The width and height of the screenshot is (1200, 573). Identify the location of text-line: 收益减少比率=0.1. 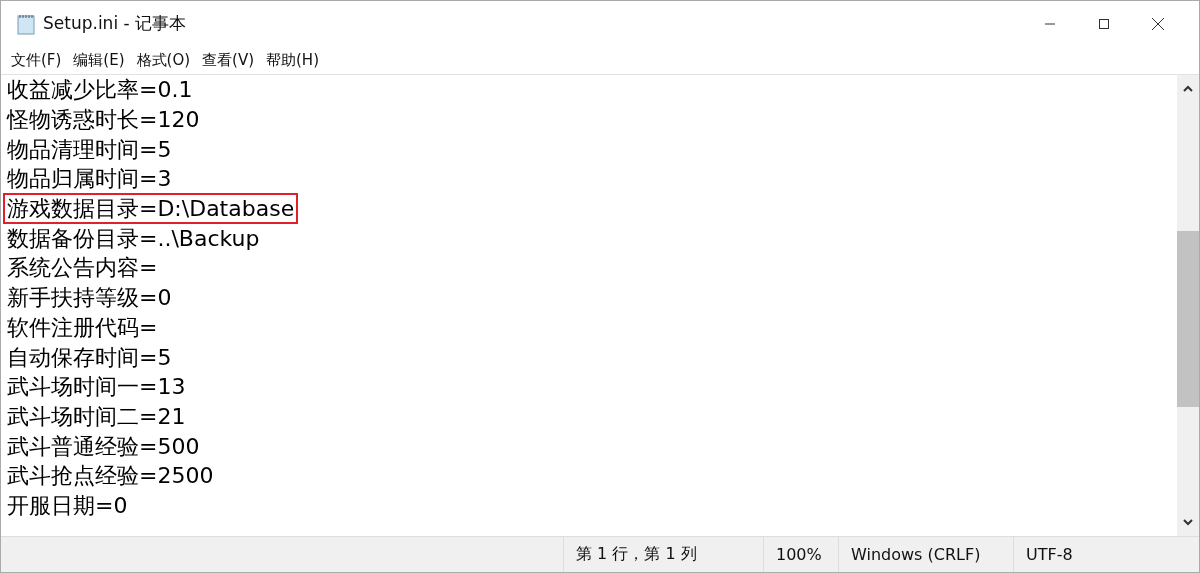
(100, 90).